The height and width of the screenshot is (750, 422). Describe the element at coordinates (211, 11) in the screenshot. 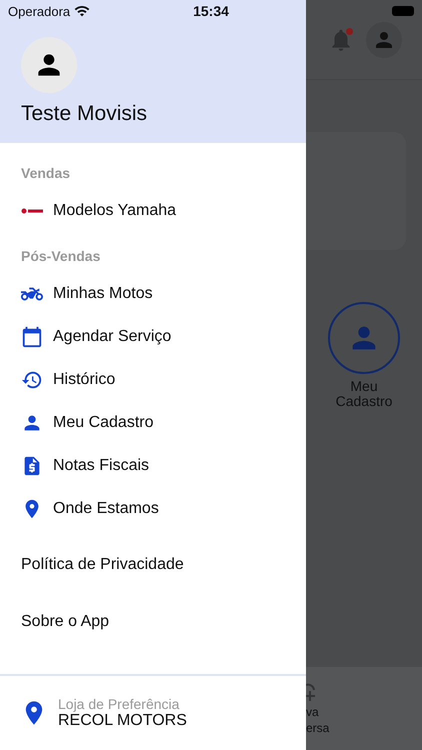

I see `clock: 15:34` at that location.